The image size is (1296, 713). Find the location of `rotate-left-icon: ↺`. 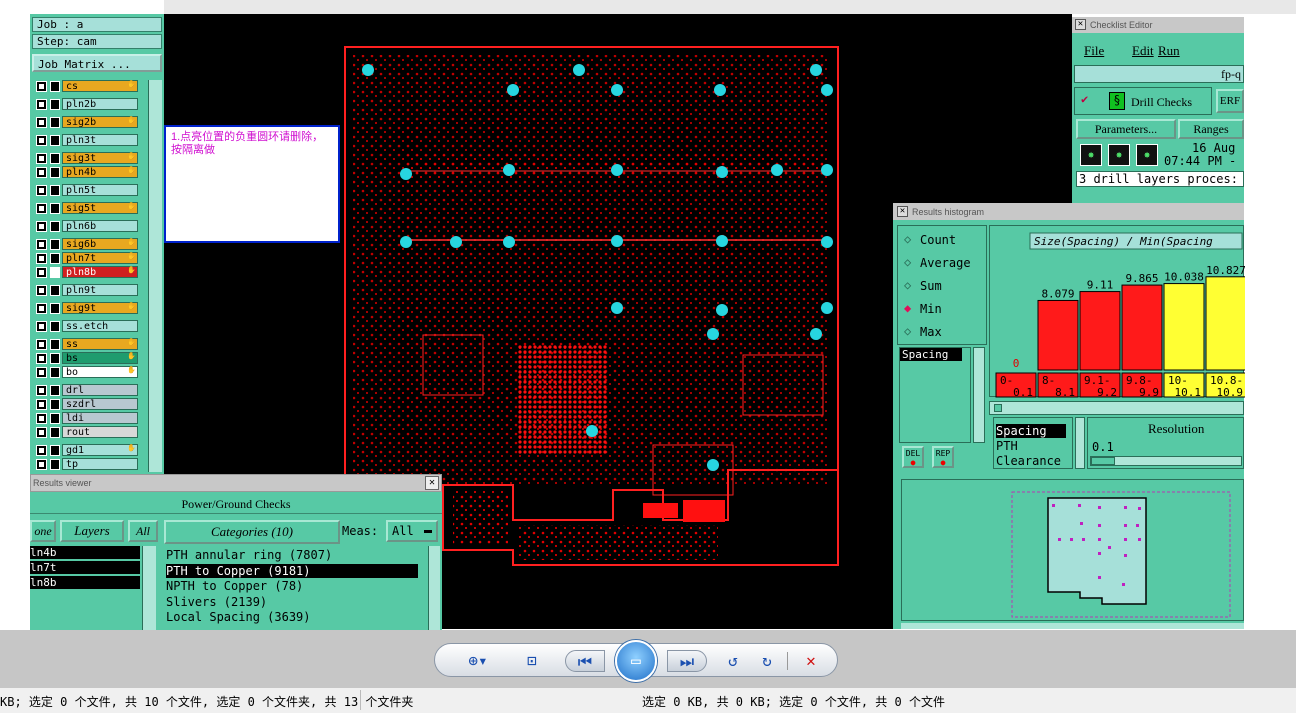

rotate-left-icon: ↺ is located at coordinates (733, 661).